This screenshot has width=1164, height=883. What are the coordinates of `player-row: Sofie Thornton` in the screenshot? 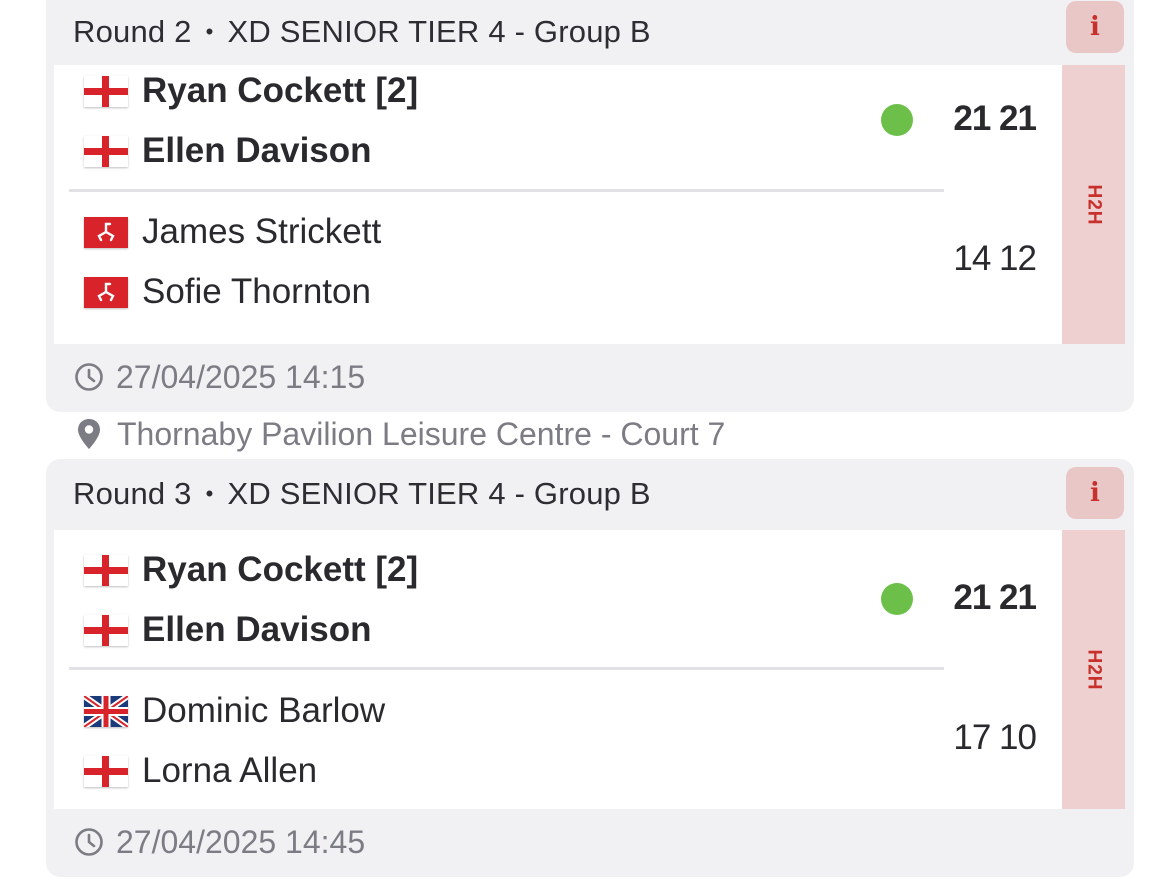 It's located at (227, 292).